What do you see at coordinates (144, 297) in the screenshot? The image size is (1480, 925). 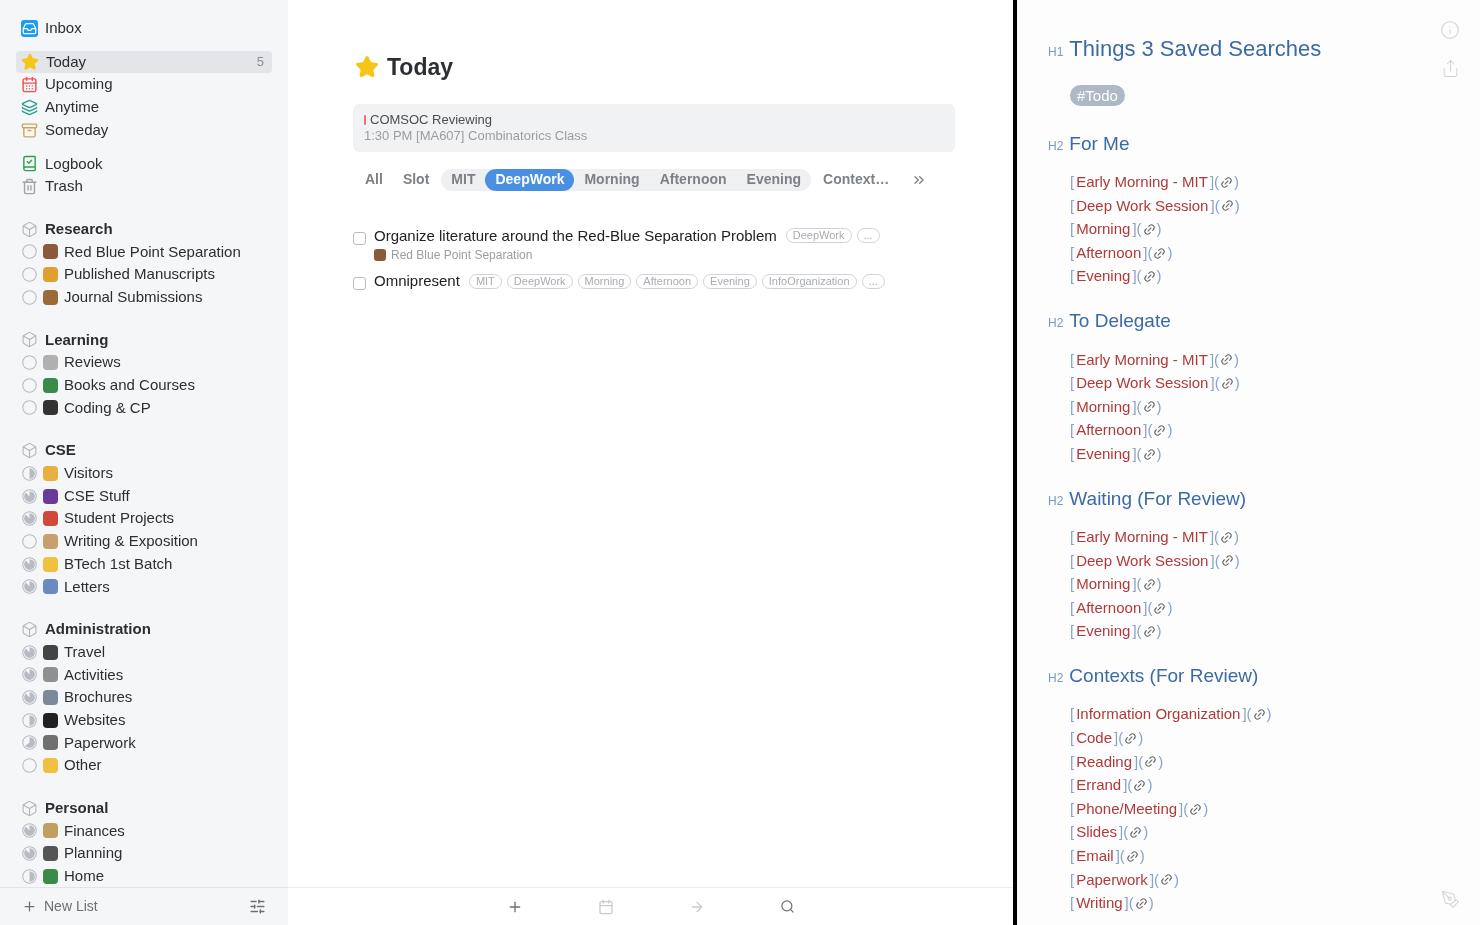 I see `project-item: Journal Submissions` at bounding box center [144, 297].